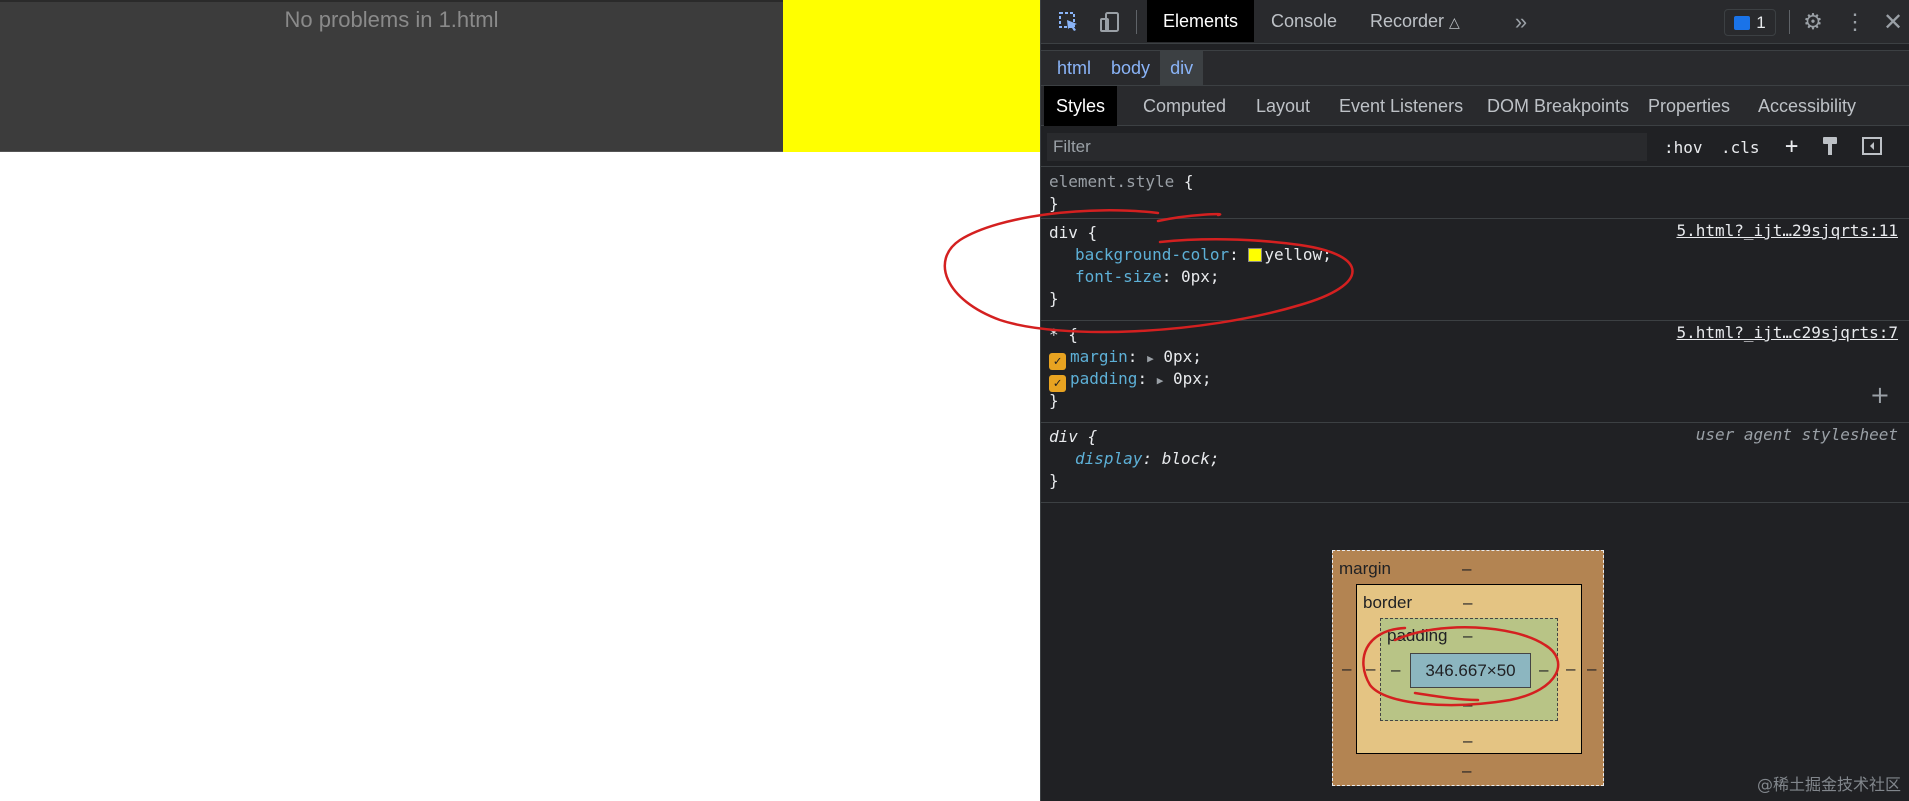 The width and height of the screenshot is (1909, 801). I want to click on tab-dom-breakpoints: DOM Breakpoints, so click(1558, 106).